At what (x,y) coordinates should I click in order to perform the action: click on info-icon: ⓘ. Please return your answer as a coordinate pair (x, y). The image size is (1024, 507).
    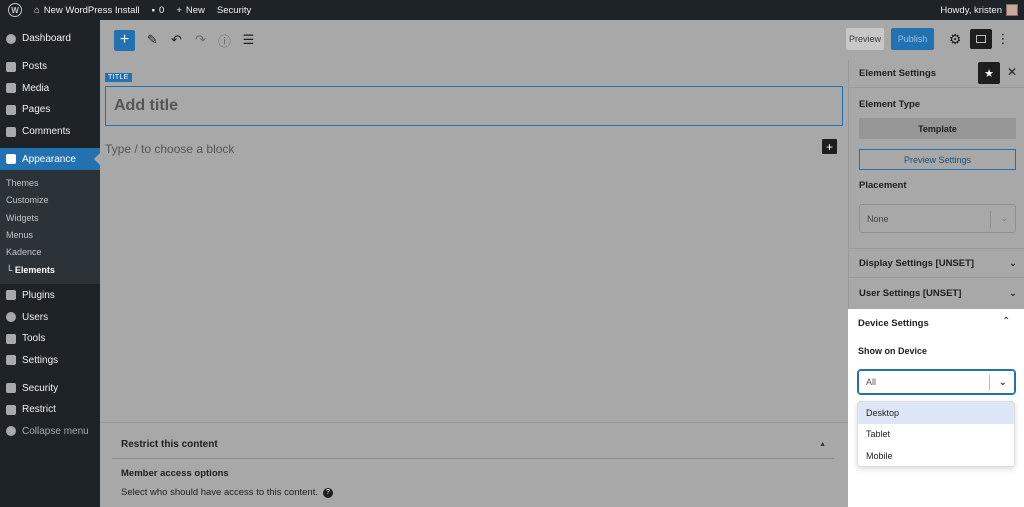
    Looking at the image, I should click on (224, 40).